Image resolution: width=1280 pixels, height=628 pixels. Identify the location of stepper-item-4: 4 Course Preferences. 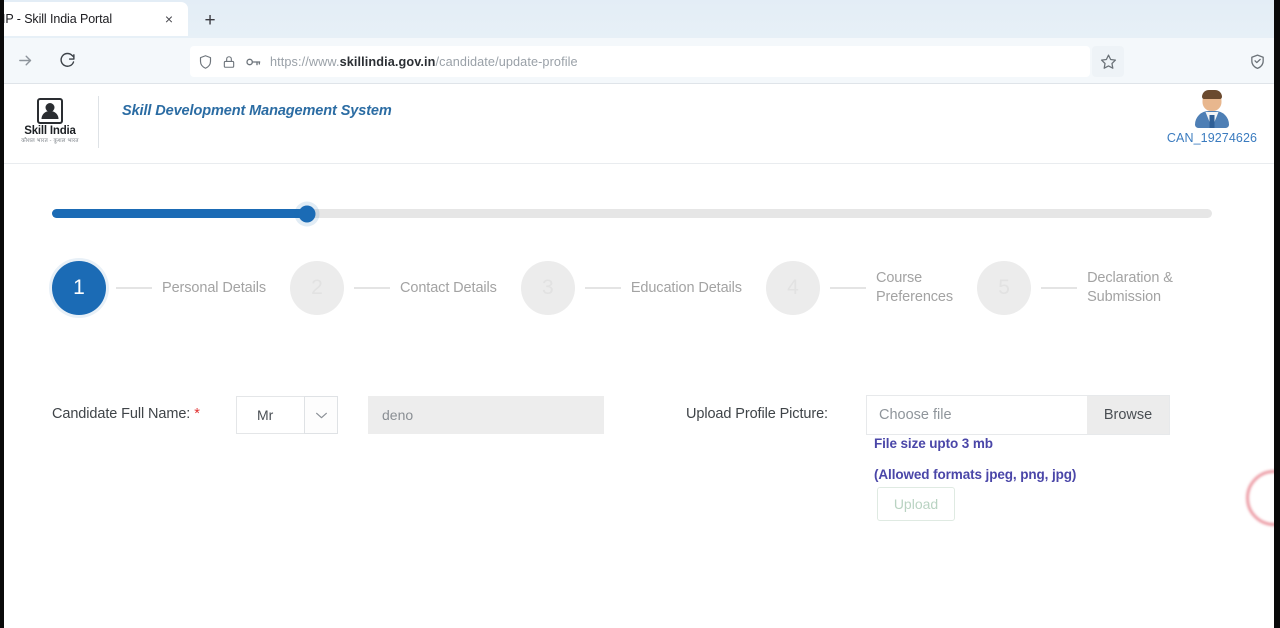
(859, 288).